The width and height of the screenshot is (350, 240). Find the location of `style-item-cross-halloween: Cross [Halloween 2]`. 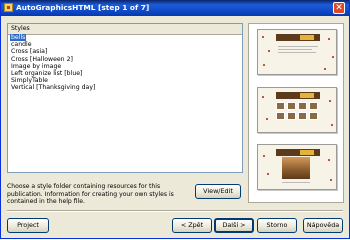

style-item-cross-halloween: Cross [Halloween 2] is located at coordinates (42, 59).